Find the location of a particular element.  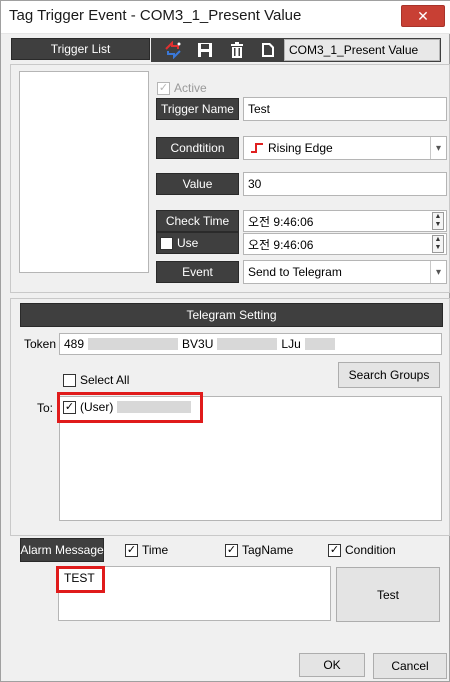

value-label: Value is located at coordinates (197, 184).